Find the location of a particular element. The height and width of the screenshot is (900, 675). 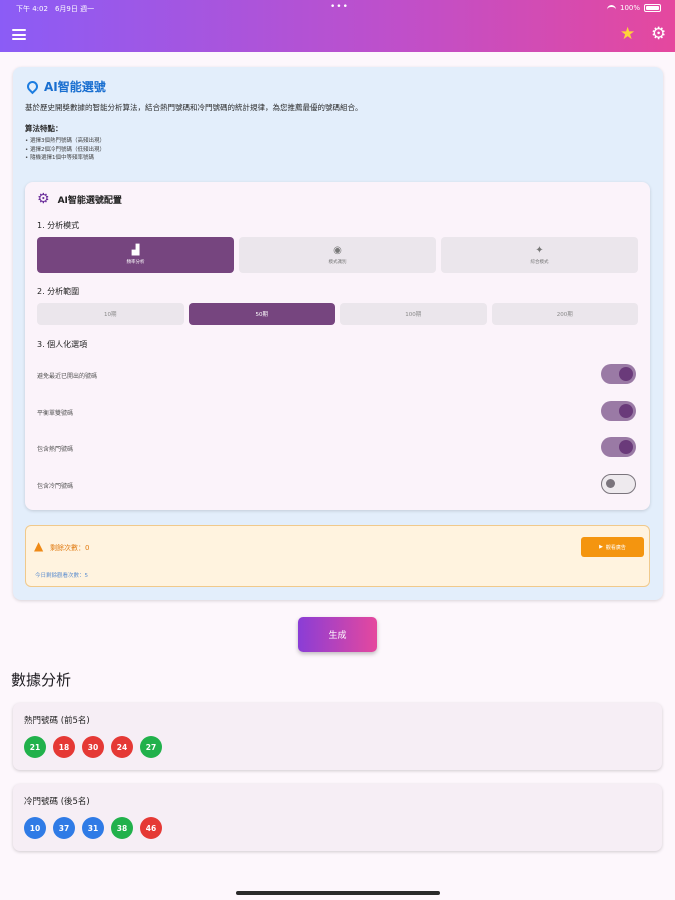

config-header: ⚙ AI智能選號配置 is located at coordinates (79, 199).